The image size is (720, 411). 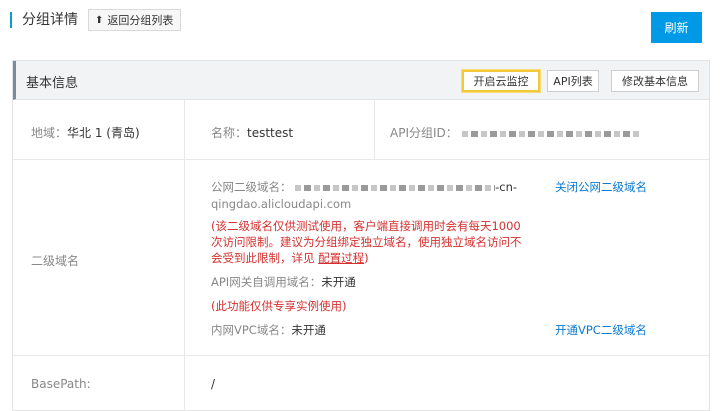 I want to click on group-id-cell: API分组ID：, so click(x=516, y=132).